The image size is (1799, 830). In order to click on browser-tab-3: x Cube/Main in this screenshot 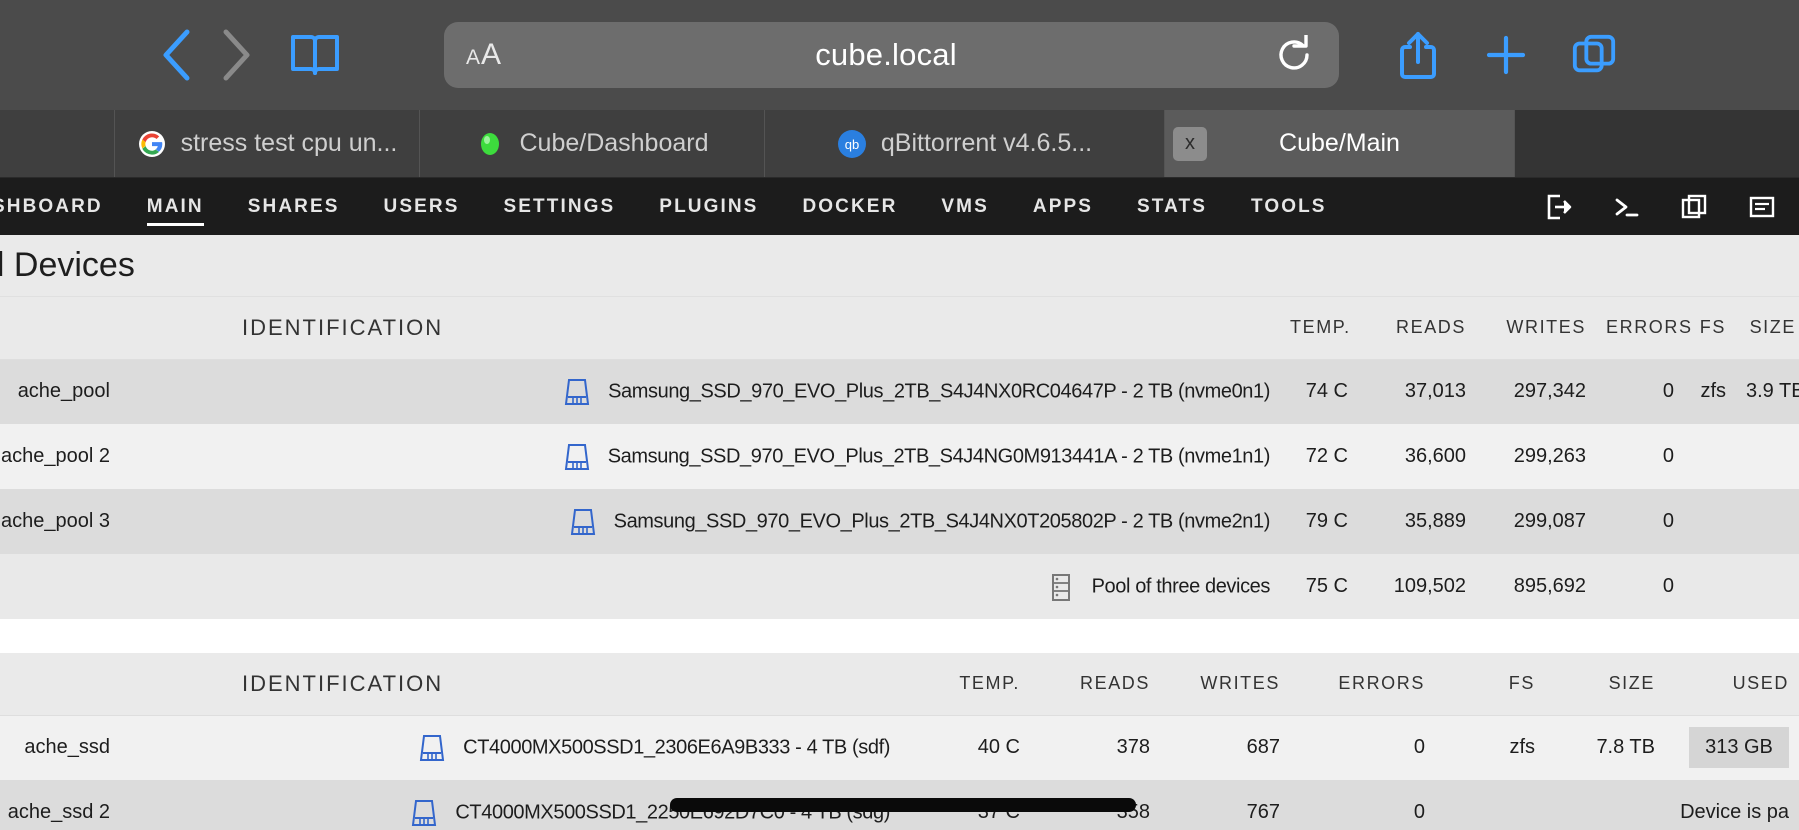, I will do `click(1340, 143)`.